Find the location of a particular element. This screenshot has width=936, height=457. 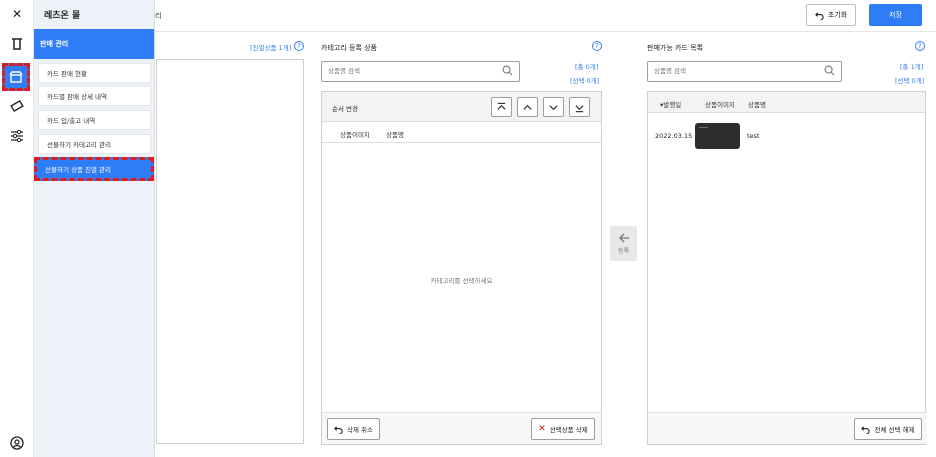

category-search-input is located at coordinates (403, 71).